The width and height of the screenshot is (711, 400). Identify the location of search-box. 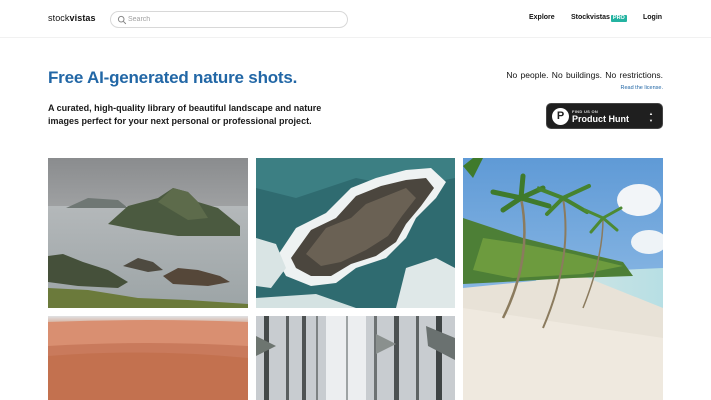
(229, 19).